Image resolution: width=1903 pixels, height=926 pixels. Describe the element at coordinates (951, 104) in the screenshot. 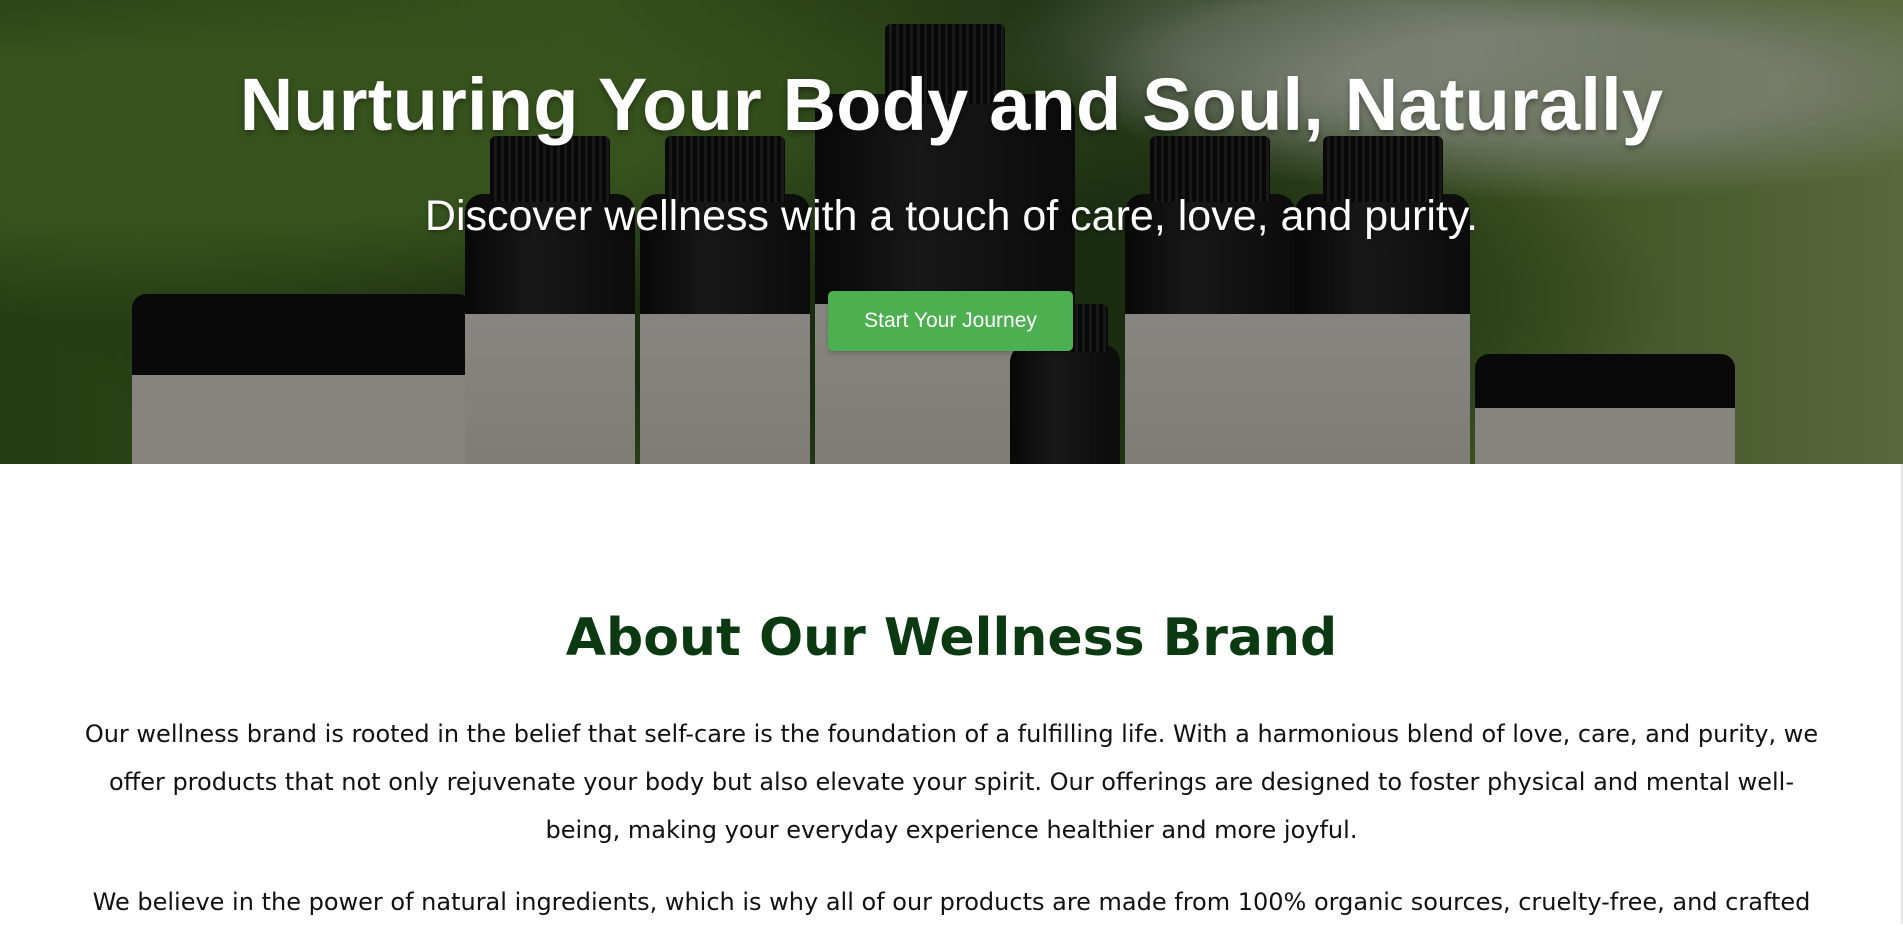

I see `hero-title: Nurturing Your Body and Soul, Naturally` at that location.